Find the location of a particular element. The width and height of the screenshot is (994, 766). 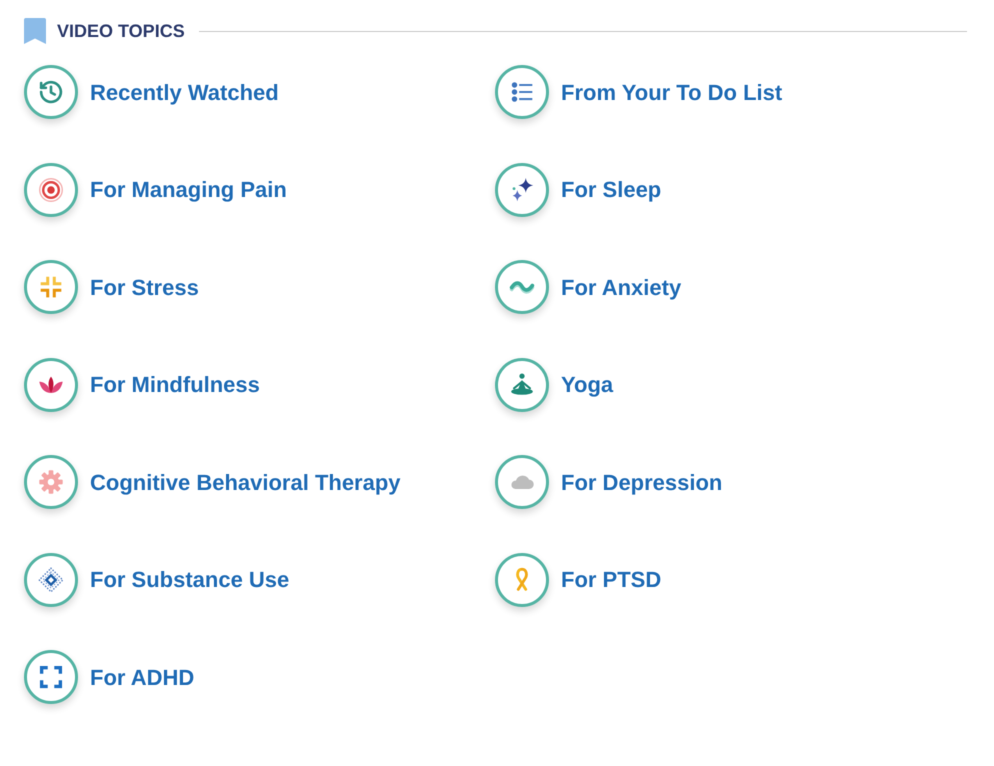

corner-brackets-icon is located at coordinates (51, 677).